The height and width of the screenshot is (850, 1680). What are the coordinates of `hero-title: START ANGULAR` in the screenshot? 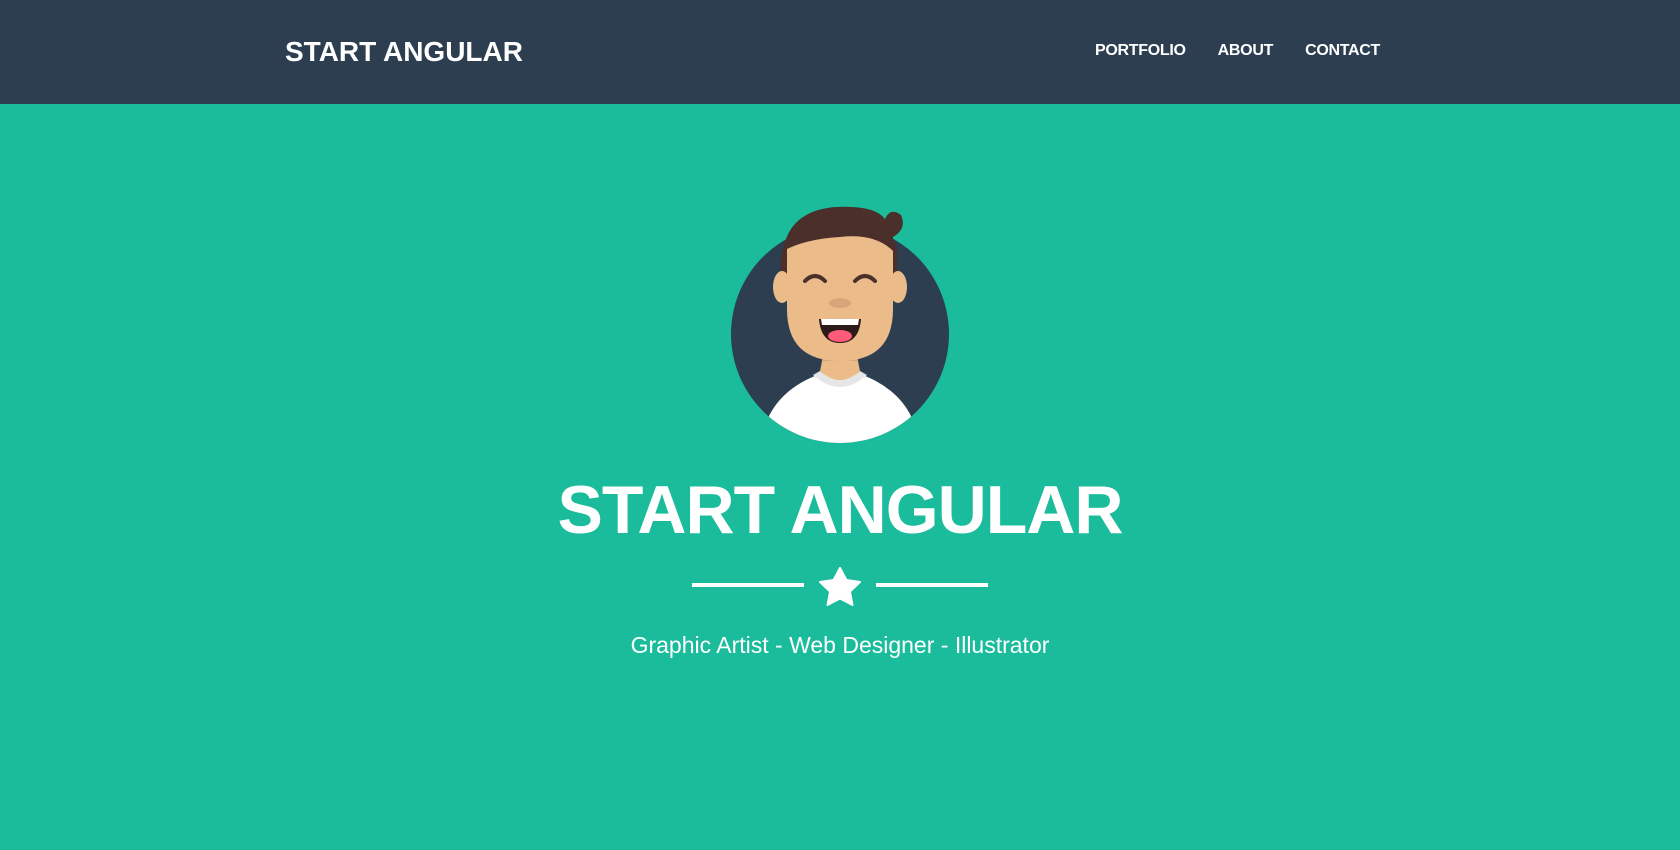 It's located at (840, 510).